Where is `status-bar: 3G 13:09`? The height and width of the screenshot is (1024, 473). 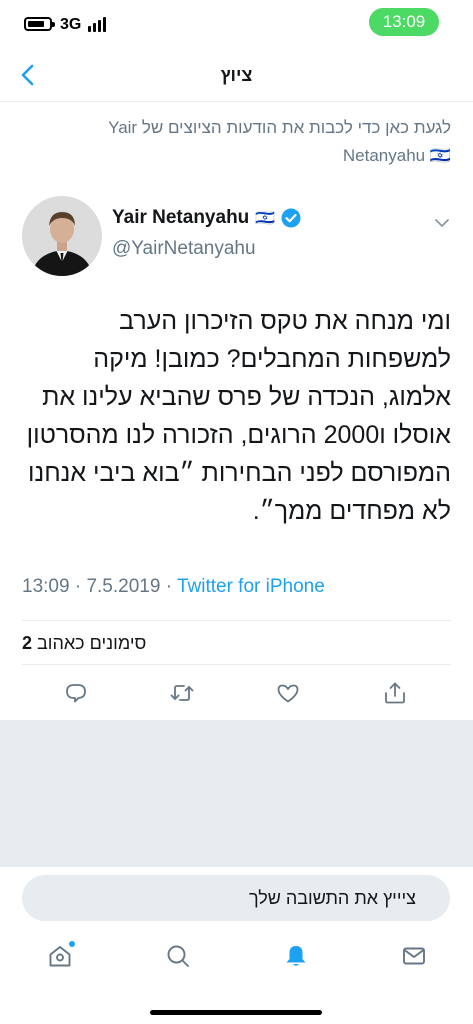
status-bar: 3G 13:09 is located at coordinates (236, 25).